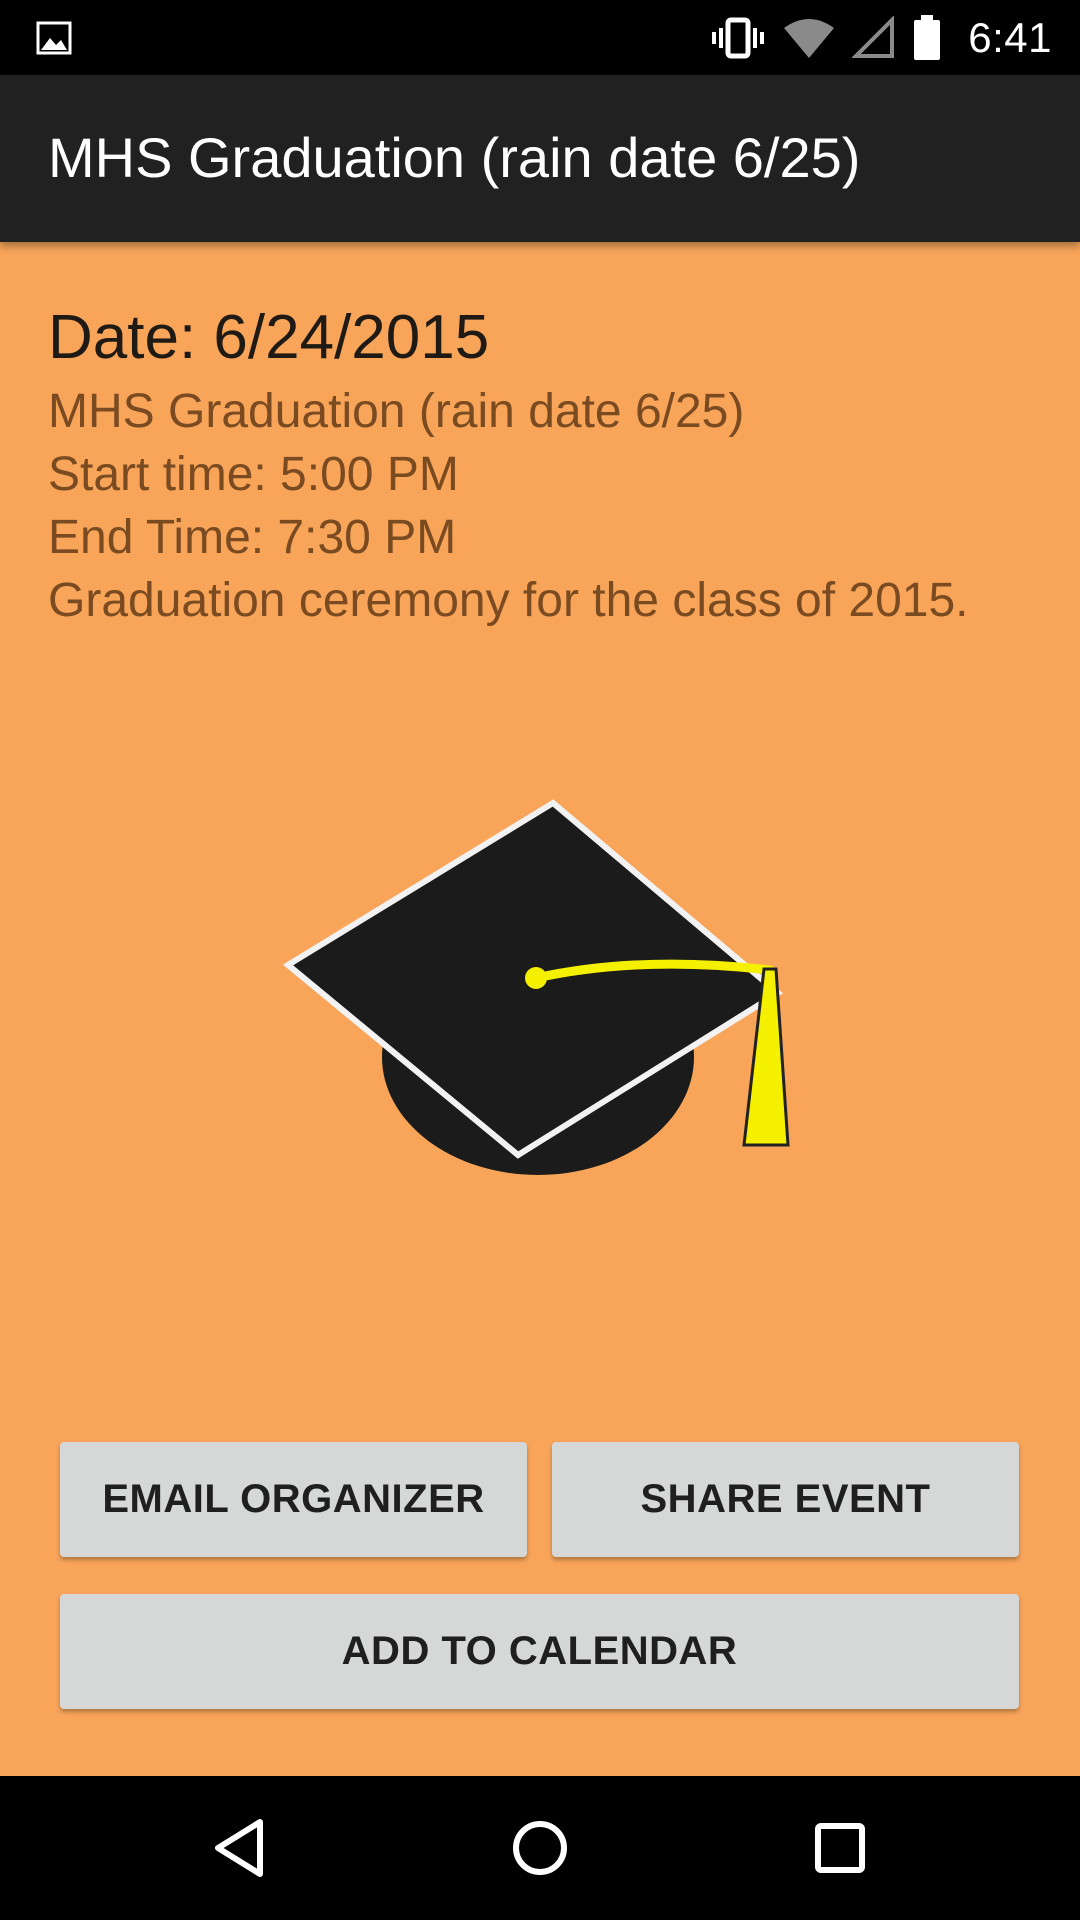  I want to click on status-icons: 6:41, so click(881, 37).